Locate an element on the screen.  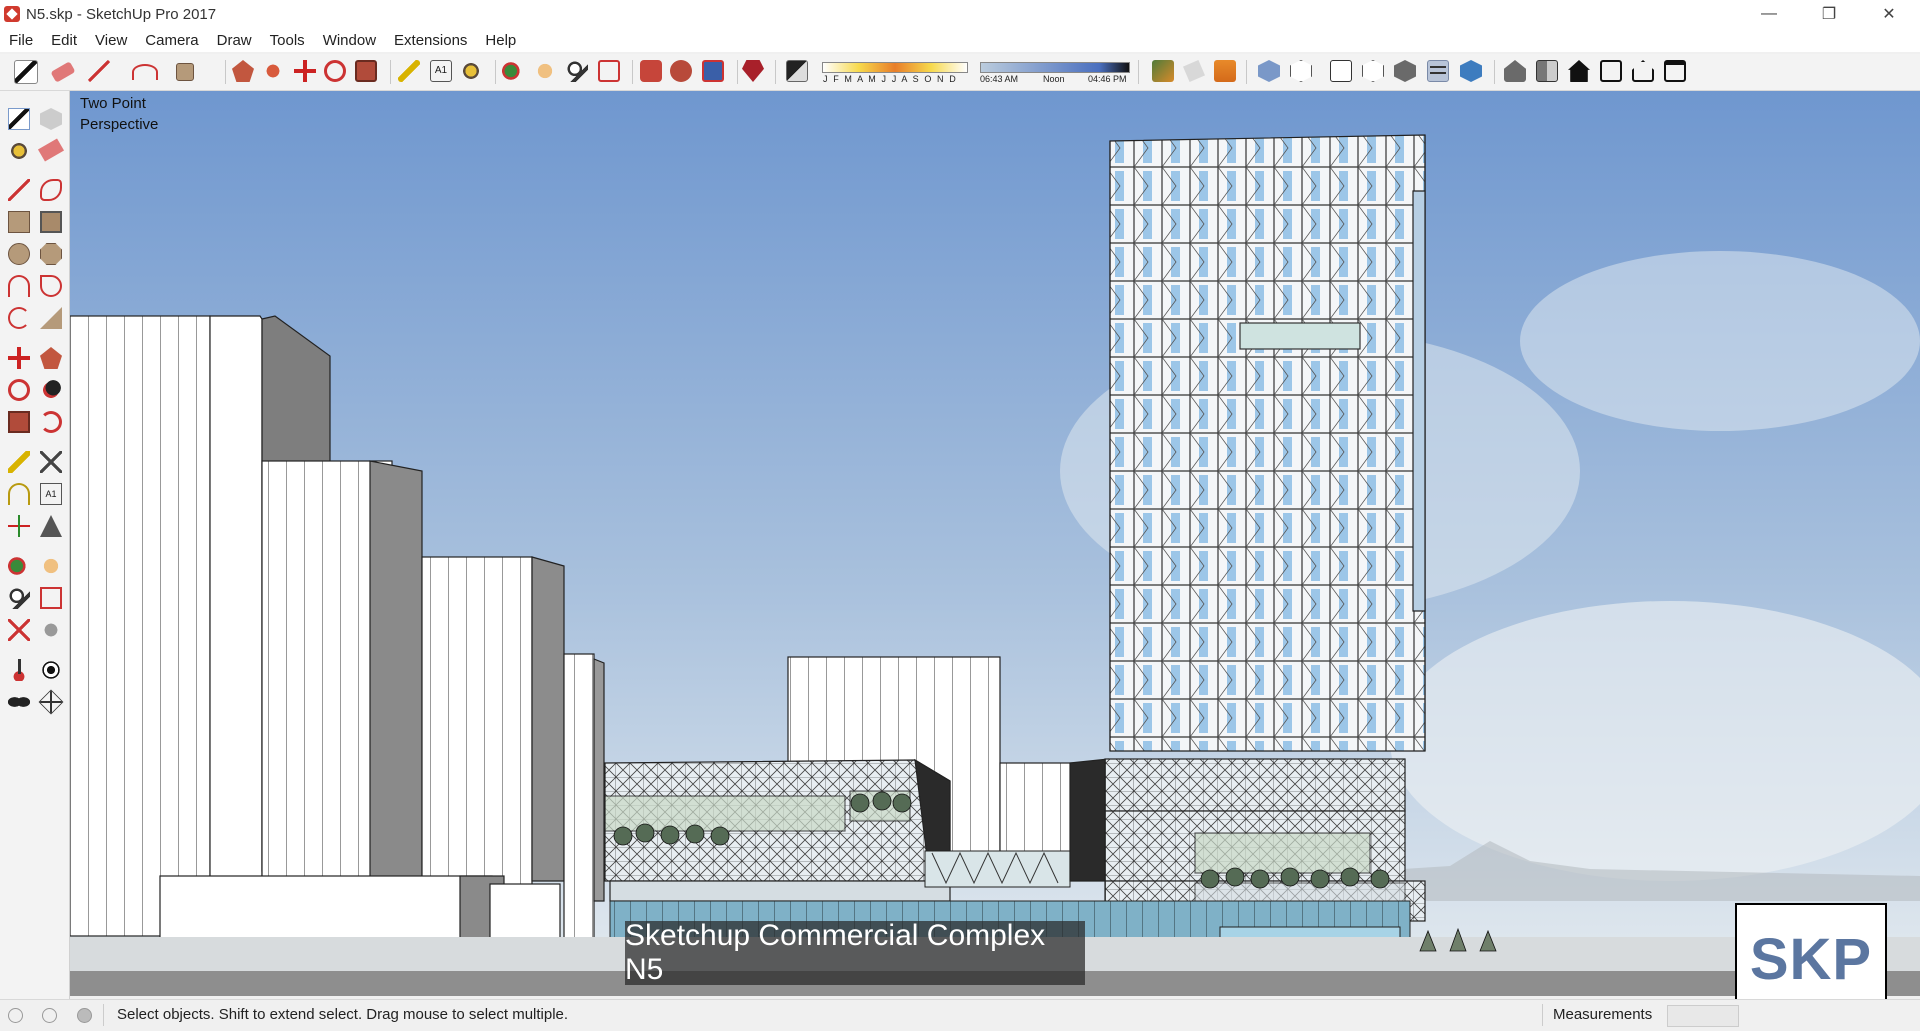
shadow-time-start: 06:43 AM is located at coordinates (999, 79).